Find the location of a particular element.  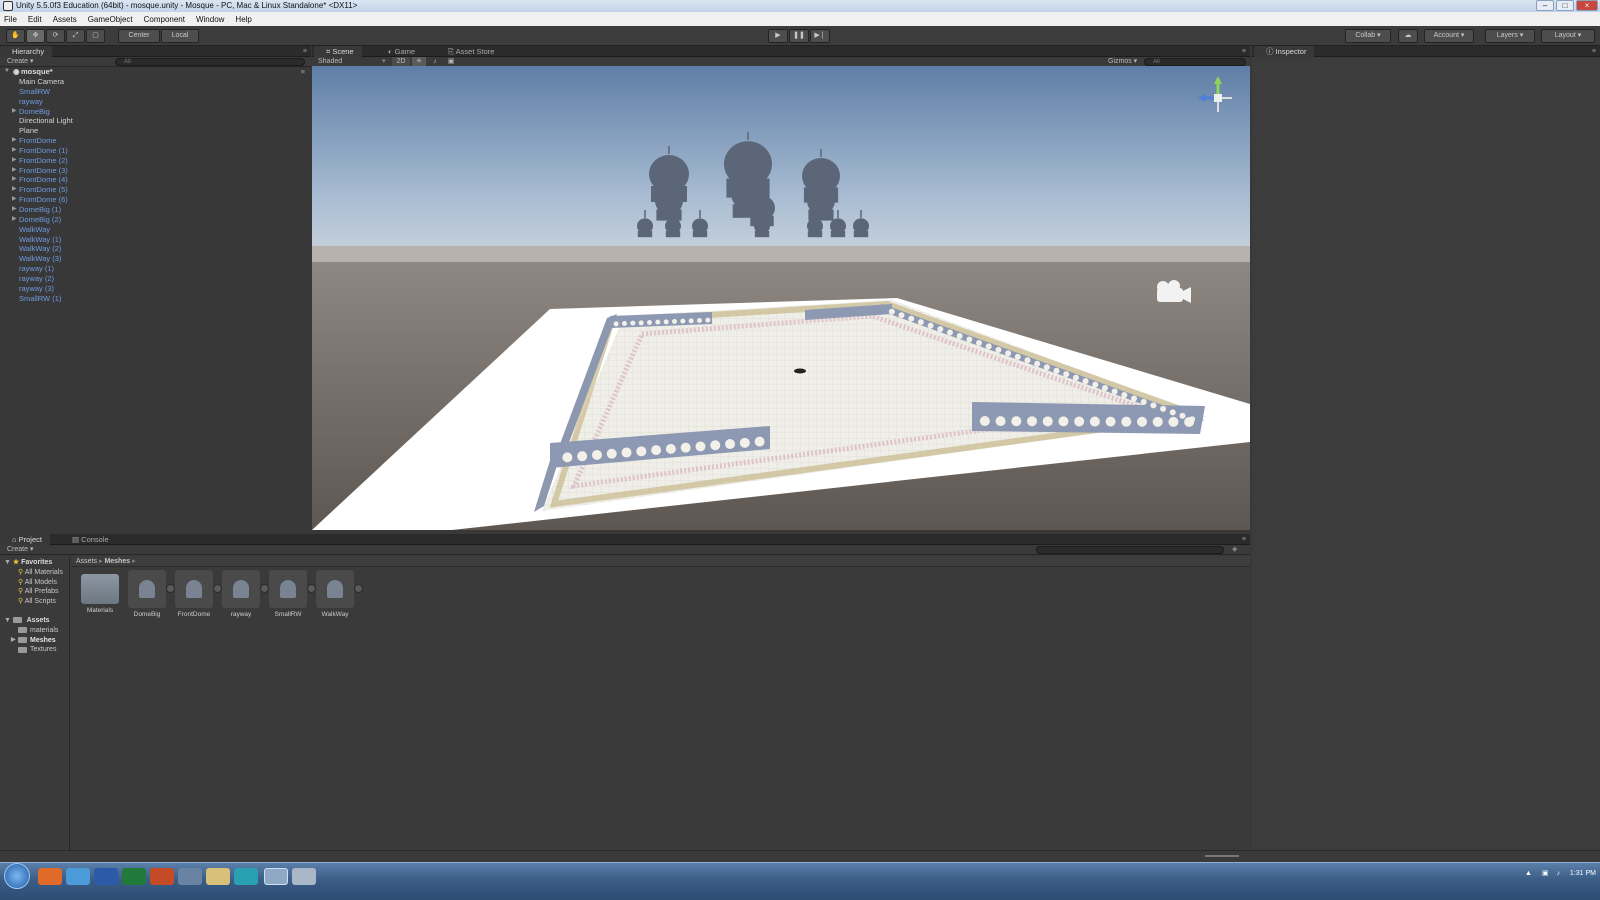

menu-component: Component is located at coordinates (164, 19).